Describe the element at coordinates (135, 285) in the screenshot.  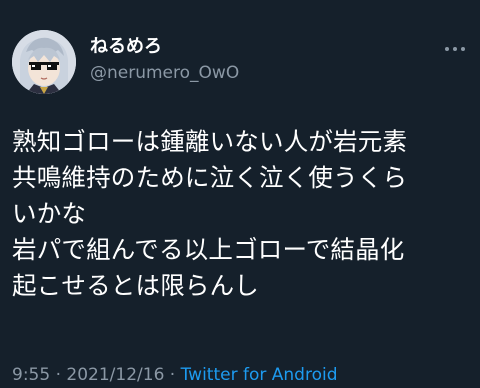
I see `tweet-text-line: 起こせるとは限らんし` at that location.